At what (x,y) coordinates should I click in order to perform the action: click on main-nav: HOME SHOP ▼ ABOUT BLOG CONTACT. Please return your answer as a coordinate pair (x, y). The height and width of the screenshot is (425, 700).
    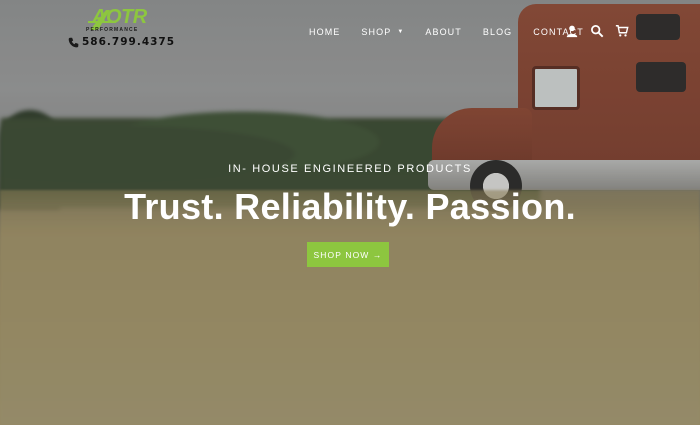
    Looking at the image, I should click on (446, 32).